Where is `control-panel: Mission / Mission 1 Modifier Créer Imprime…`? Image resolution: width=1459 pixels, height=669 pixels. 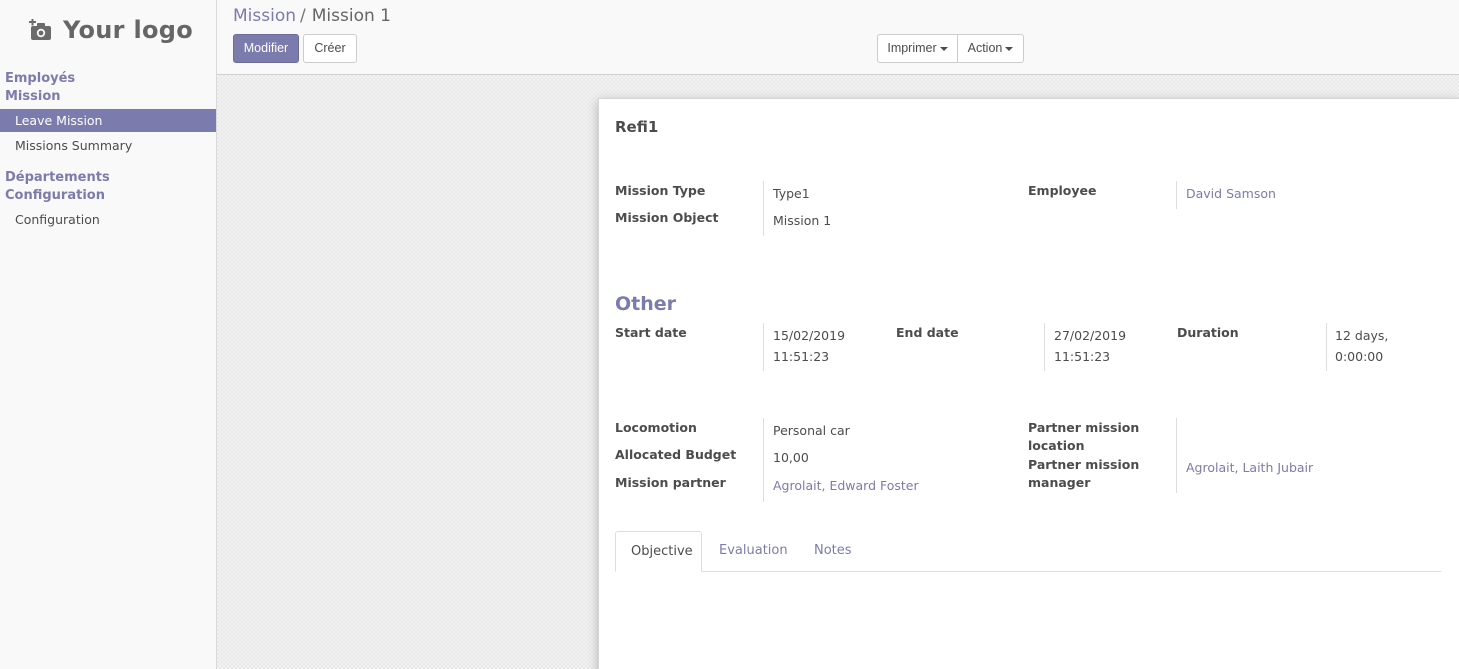 control-panel: Mission / Mission 1 Modifier Créer Imprime… is located at coordinates (838, 37).